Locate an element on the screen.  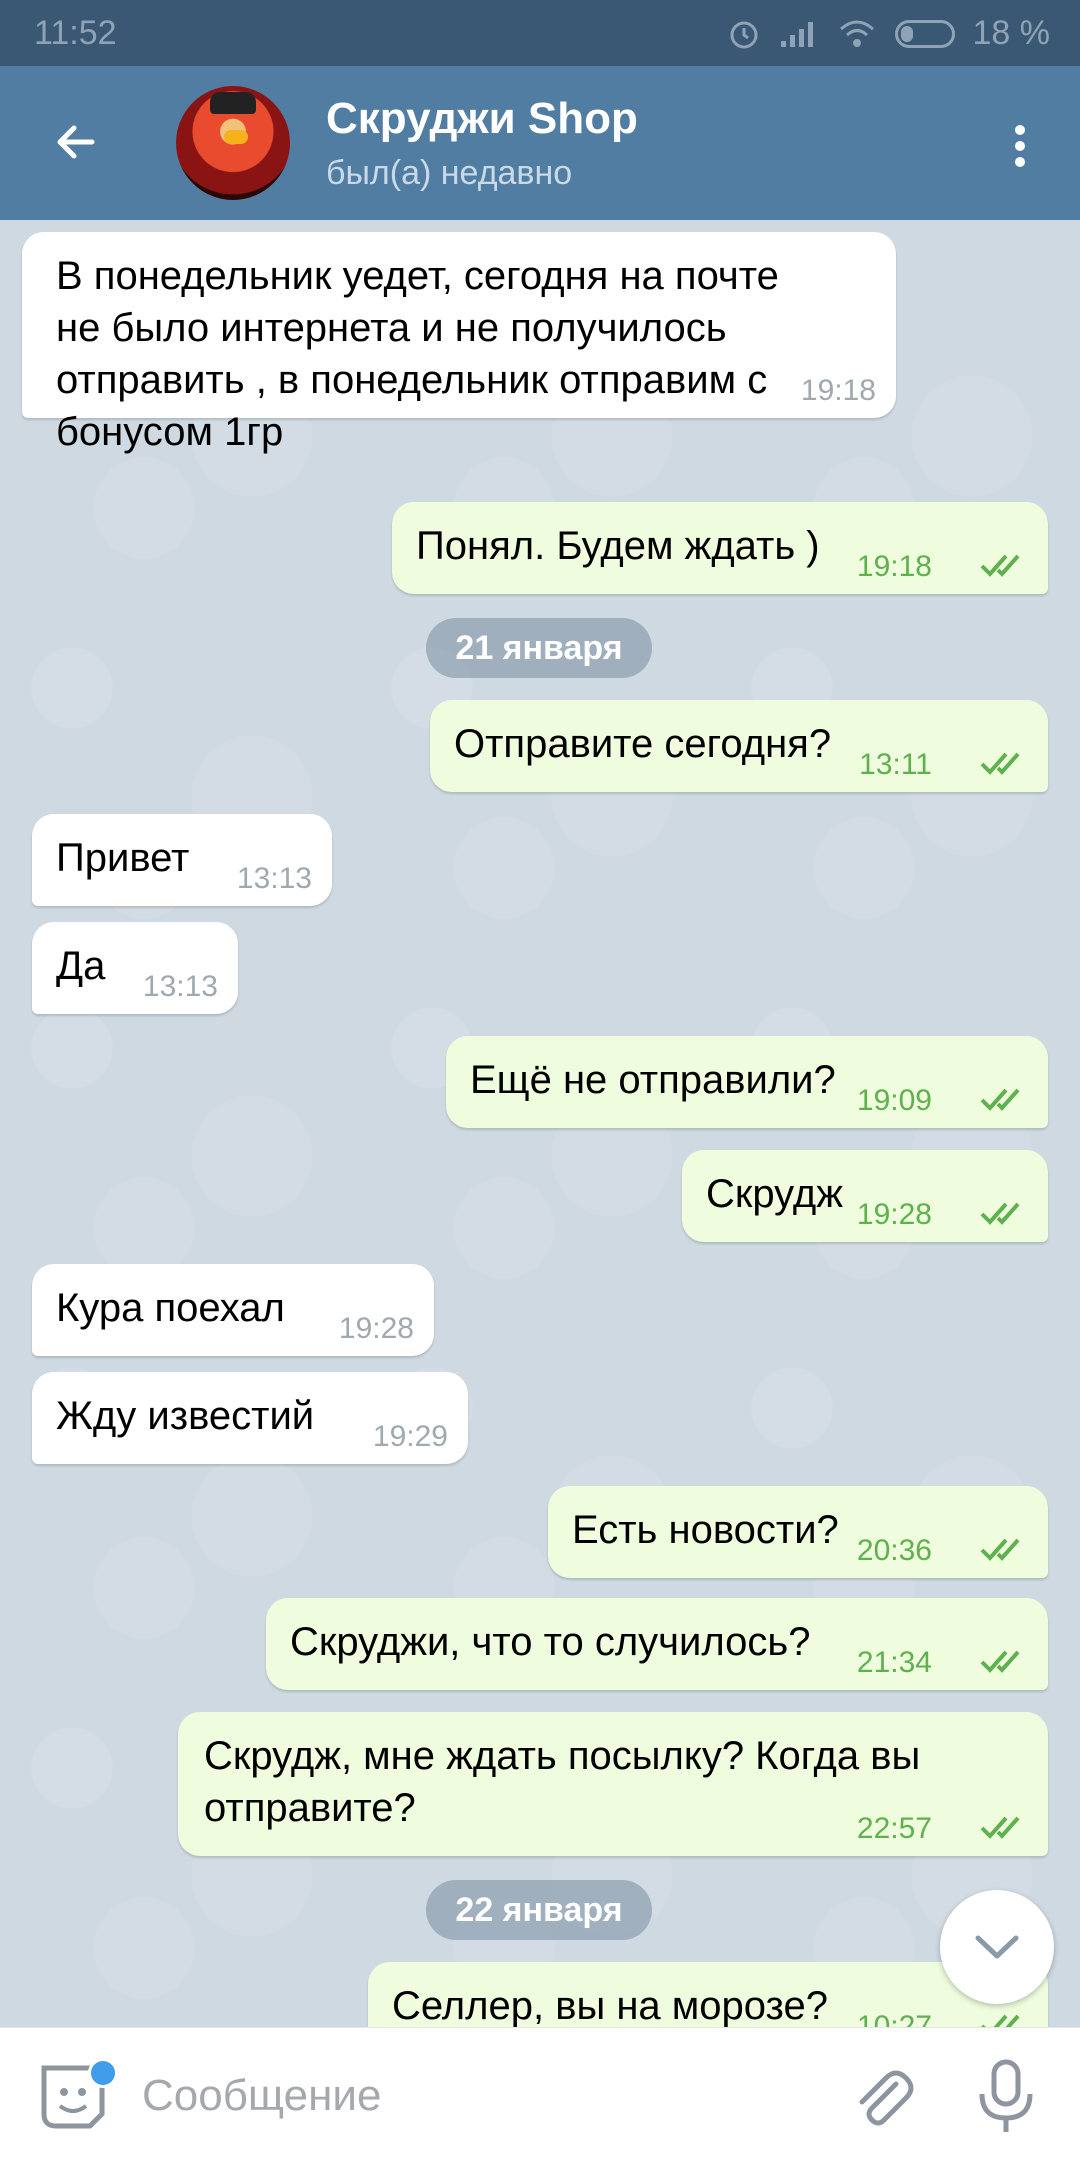
message-text: Есть новости? is located at coordinates (705, 1530).